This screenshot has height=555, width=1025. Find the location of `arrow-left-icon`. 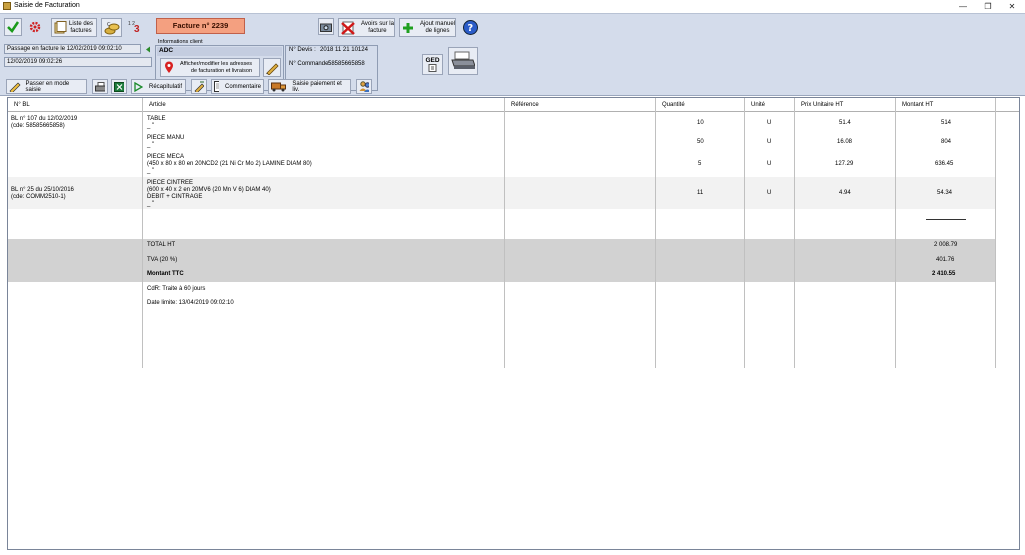

arrow-left-icon is located at coordinates (147, 49).